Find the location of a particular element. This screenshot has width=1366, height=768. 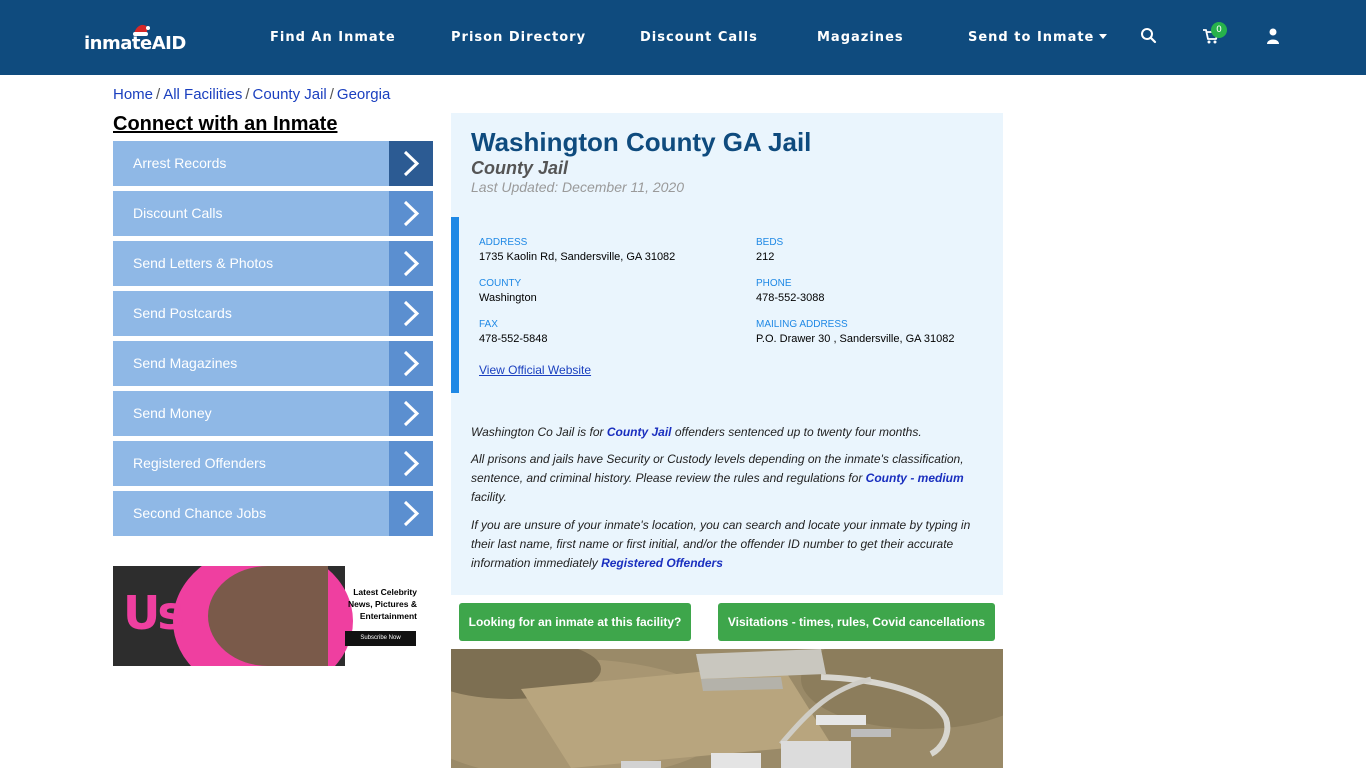

facility-aerial-photo is located at coordinates (727, 708).